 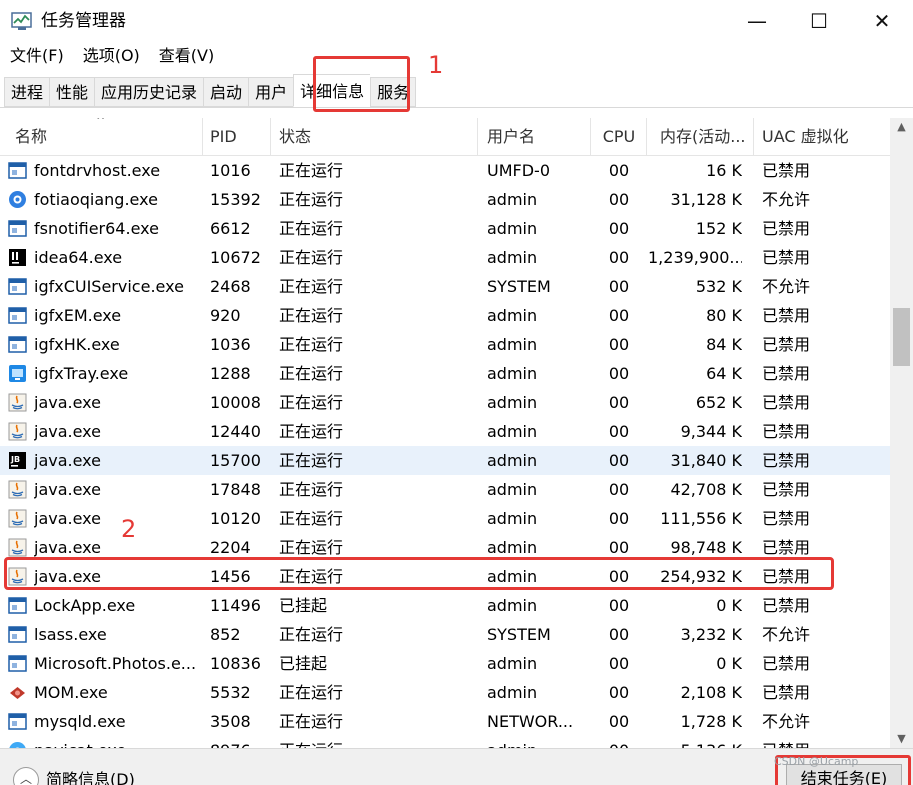 What do you see at coordinates (235, 489) in the screenshot?
I see `process-pid: 17848` at bounding box center [235, 489].